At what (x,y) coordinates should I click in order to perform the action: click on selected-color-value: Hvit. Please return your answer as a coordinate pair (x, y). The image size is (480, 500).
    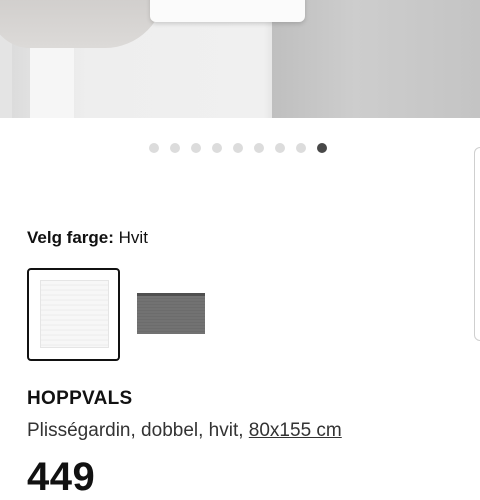
    Looking at the image, I should click on (133, 237).